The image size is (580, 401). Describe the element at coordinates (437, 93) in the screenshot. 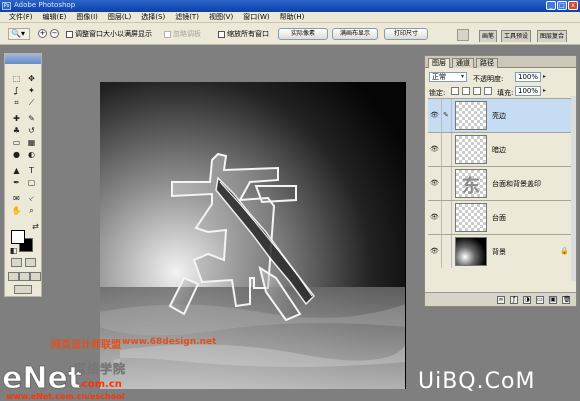

I see `lock-label: 锁定:` at that location.